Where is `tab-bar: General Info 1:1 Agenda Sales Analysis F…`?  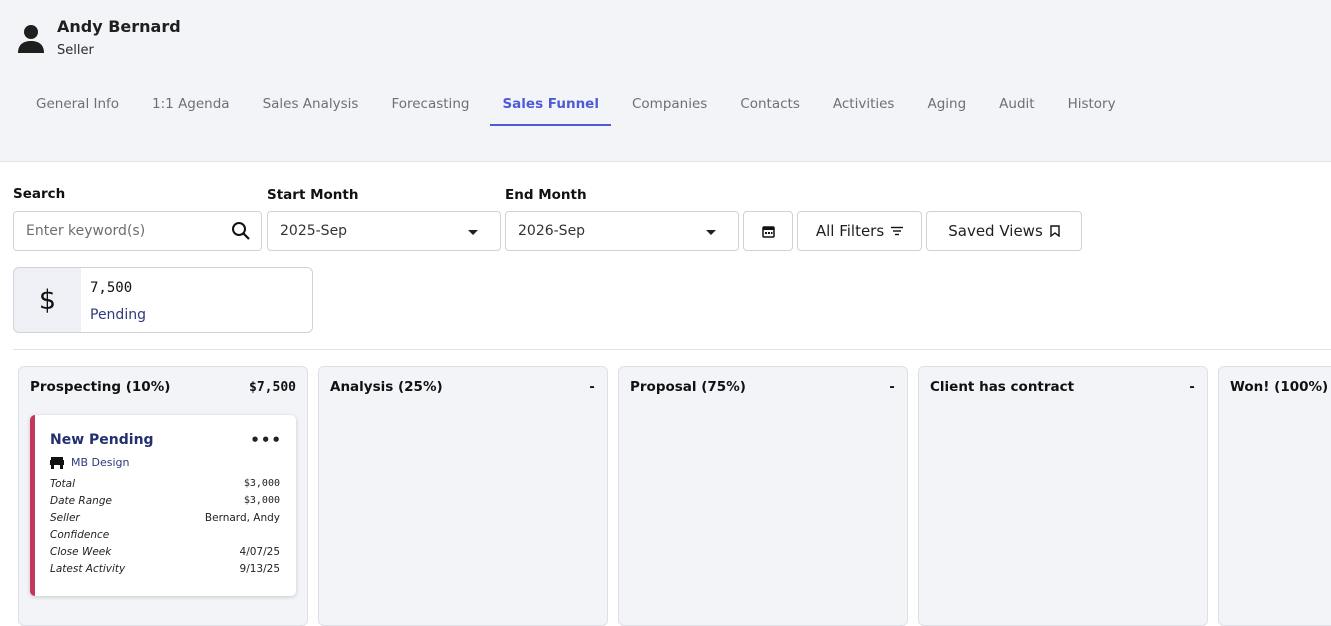 tab-bar: General Info 1:1 Agenda Sales Analysis F… is located at coordinates (580, 106).